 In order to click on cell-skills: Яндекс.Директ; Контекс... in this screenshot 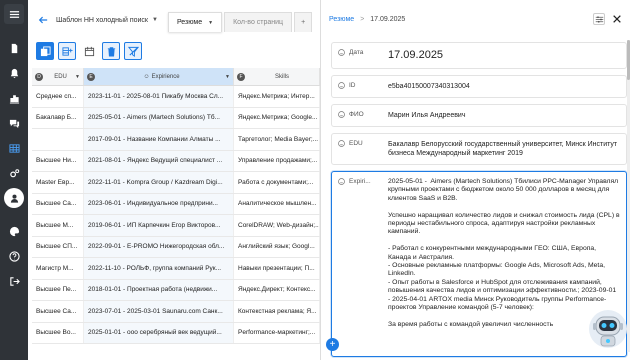, I will do `click(277, 289)`.